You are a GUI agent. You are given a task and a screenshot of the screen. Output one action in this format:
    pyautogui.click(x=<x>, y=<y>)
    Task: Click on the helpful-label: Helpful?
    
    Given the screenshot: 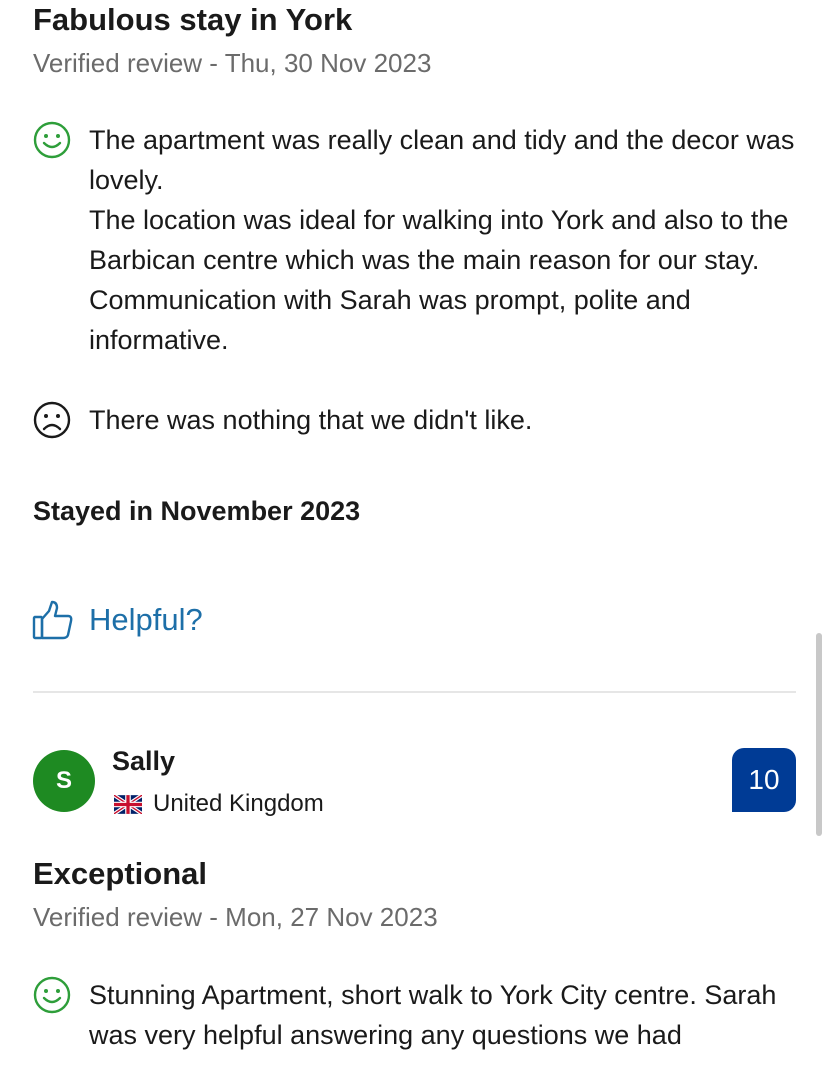 What is the action you would take?
    pyautogui.click(x=146, y=619)
    